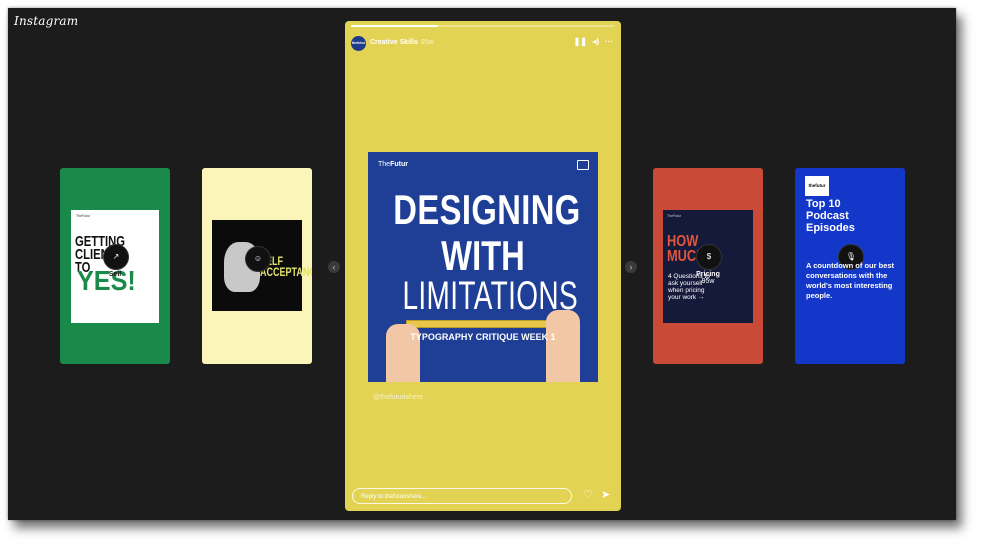  Describe the element at coordinates (490, 296) in the screenshot. I see `post-title-line3: LIMITATIONS` at that location.